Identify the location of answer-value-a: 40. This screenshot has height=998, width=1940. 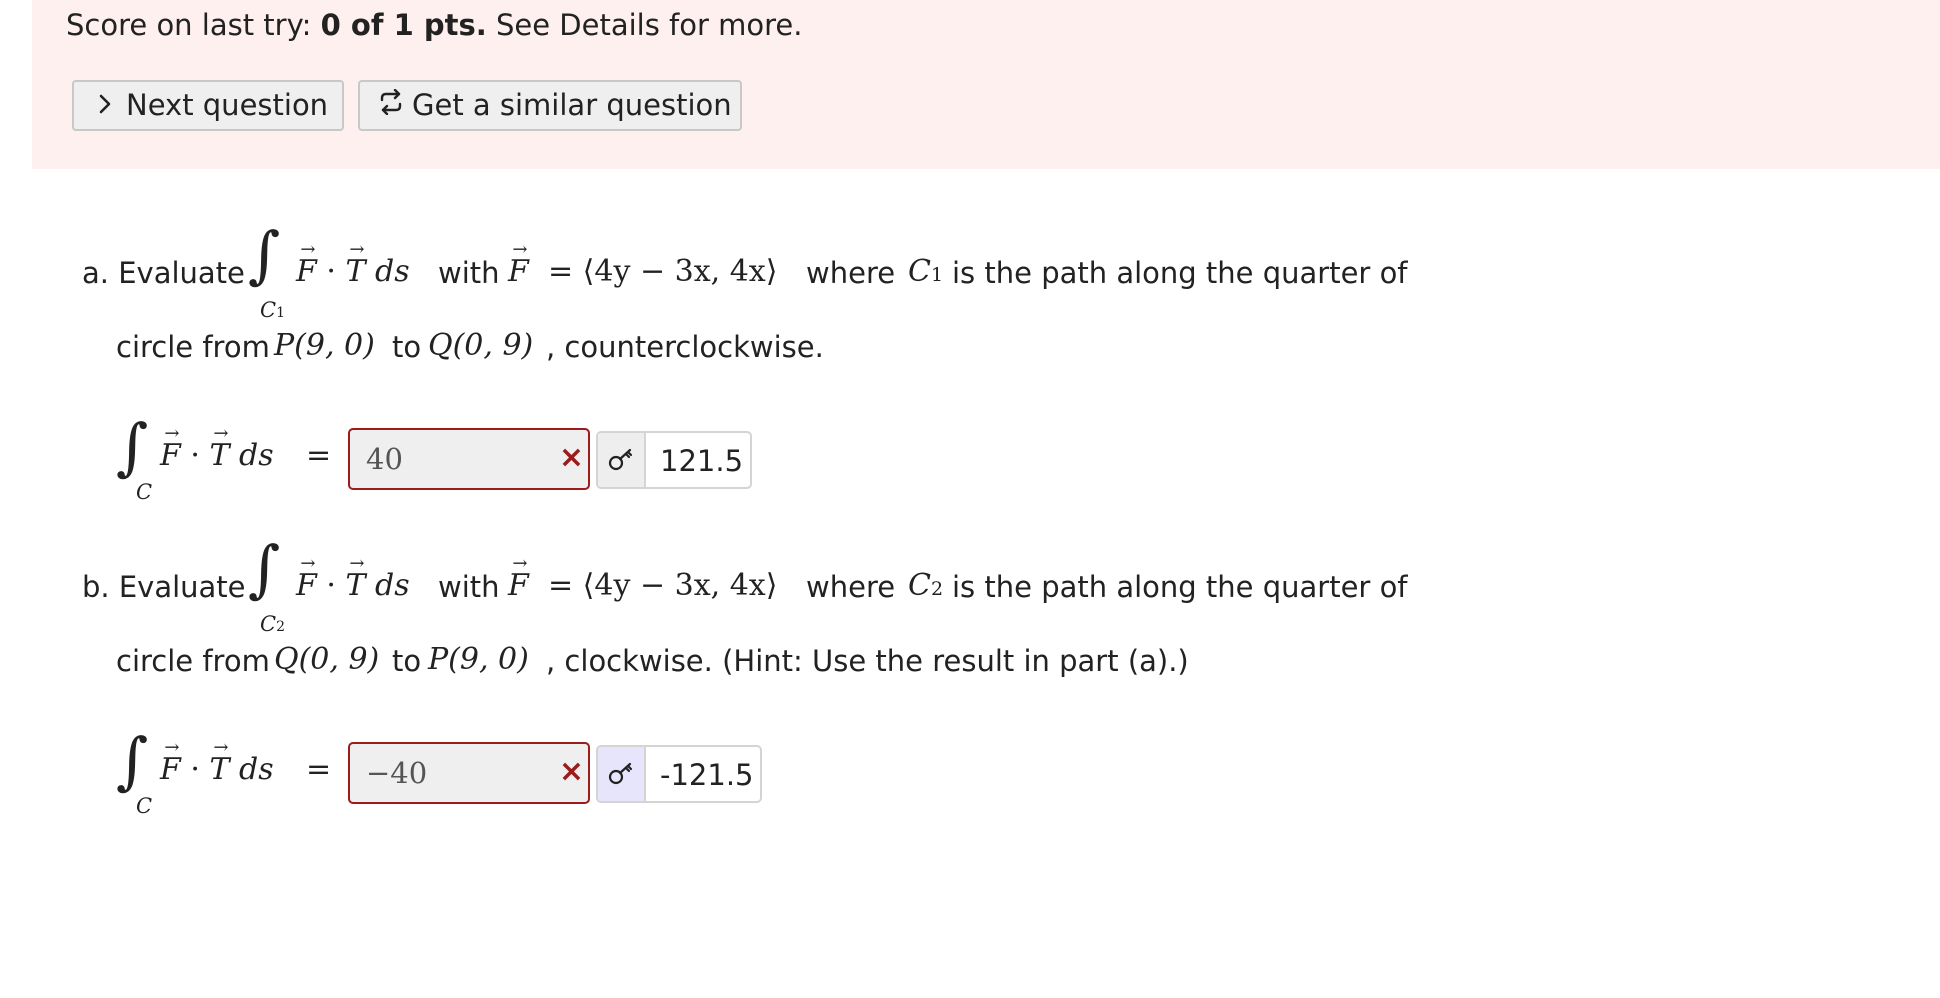
(384, 459).